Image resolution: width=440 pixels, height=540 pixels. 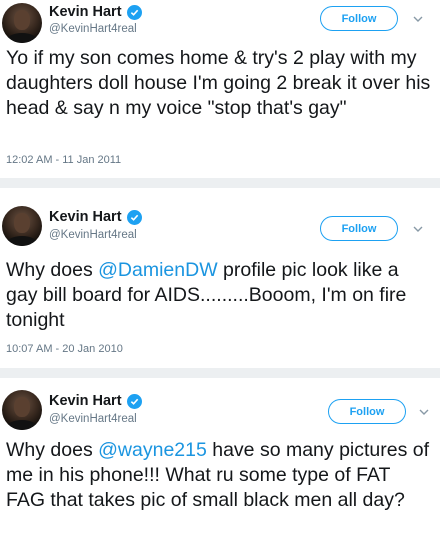 I want to click on timestamp: 12:02 AM - 11 Jan 2011, so click(x=63, y=160).